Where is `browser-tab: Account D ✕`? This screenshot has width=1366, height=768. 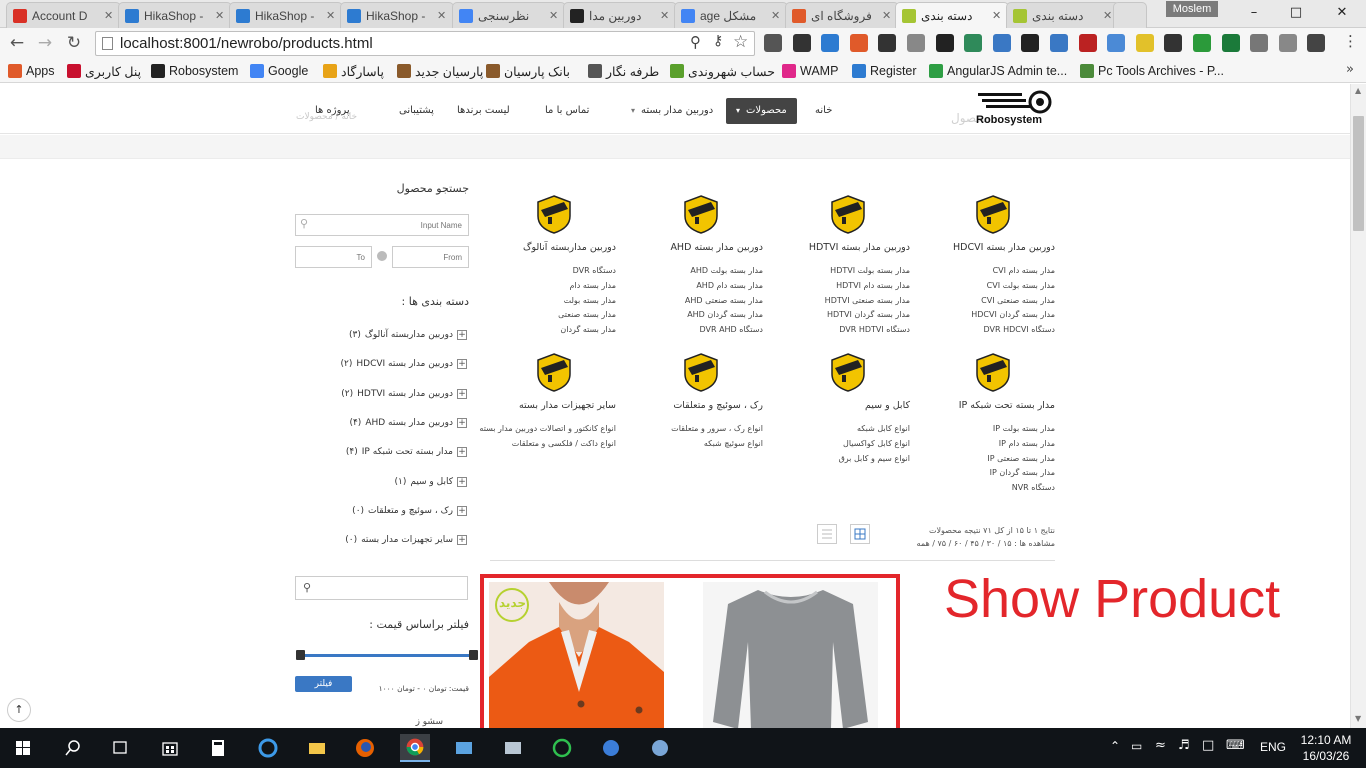
browser-tab: Account D ✕ is located at coordinates (63, 15).